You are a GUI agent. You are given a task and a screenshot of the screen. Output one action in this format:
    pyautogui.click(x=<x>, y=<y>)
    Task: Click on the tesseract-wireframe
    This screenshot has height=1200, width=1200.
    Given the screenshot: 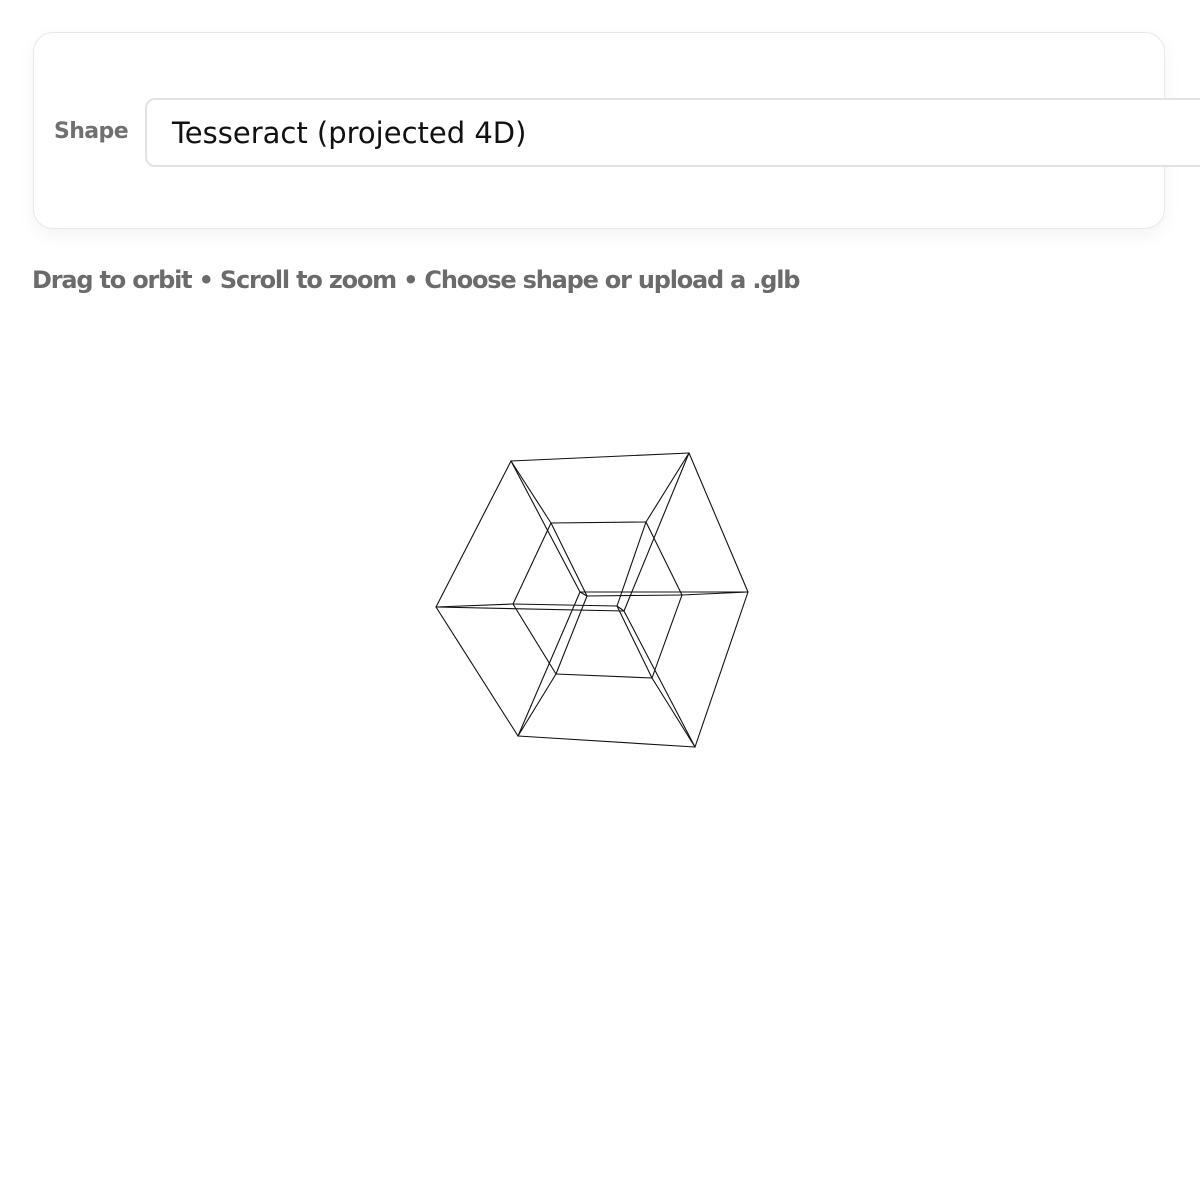 What is the action you would take?
    pyautogui.click(x=592, y=600)
    